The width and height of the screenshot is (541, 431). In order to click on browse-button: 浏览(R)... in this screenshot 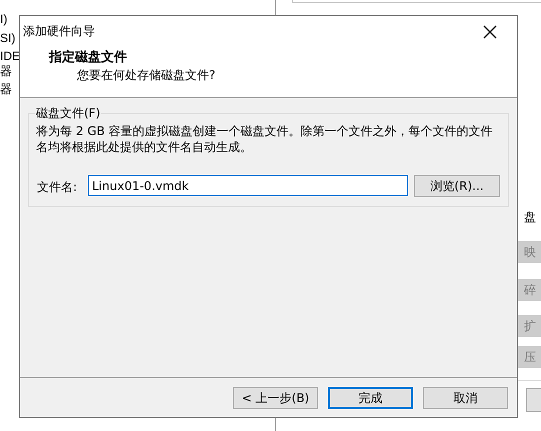, I will do `click(457, 186)`.